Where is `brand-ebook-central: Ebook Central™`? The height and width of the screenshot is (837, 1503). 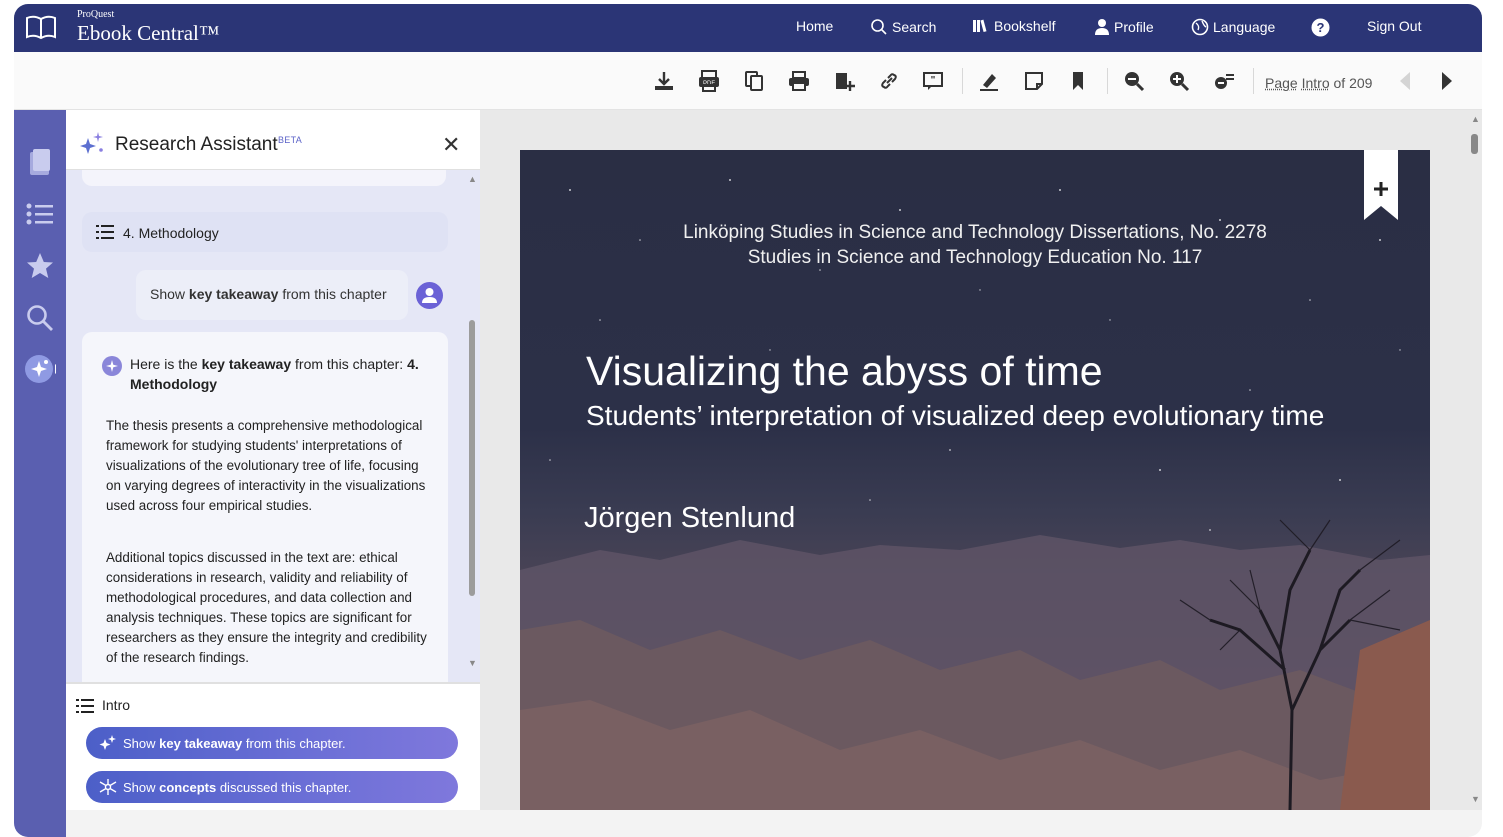 brand-ebook-central: Ebook Central™ is located at coordinates (148, 33).